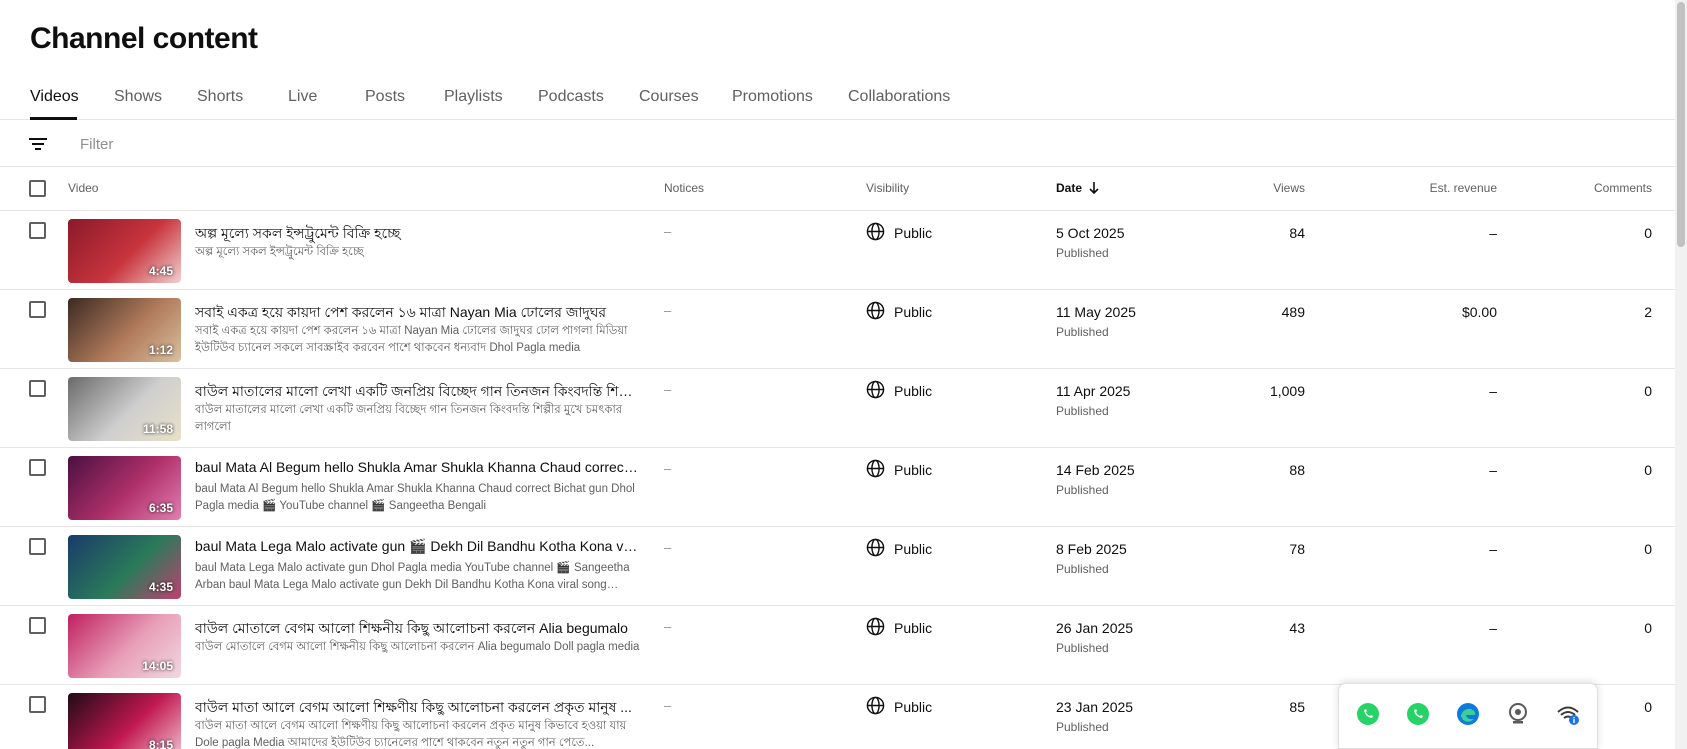  What do you see at coordinates (124, 488) in the screenshot?
I see `video-thumbnail: 6:35` at bounding box center [124, 488].